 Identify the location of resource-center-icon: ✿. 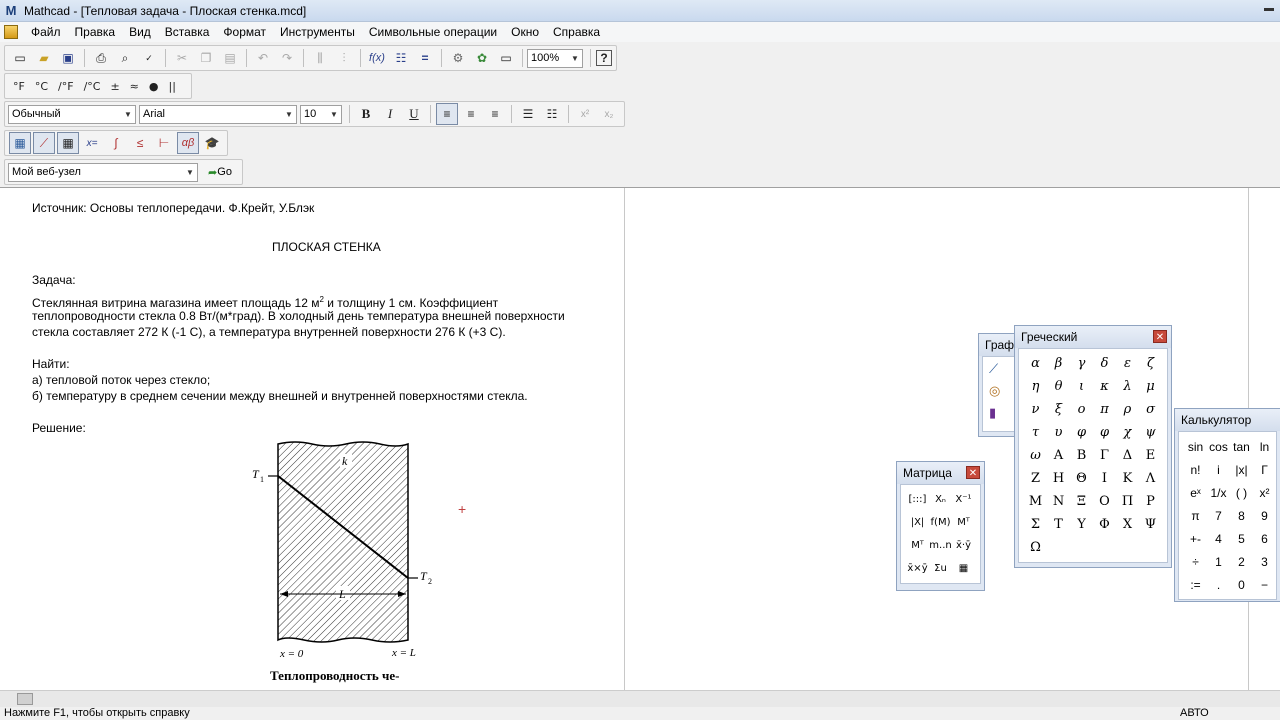
(482, 58).